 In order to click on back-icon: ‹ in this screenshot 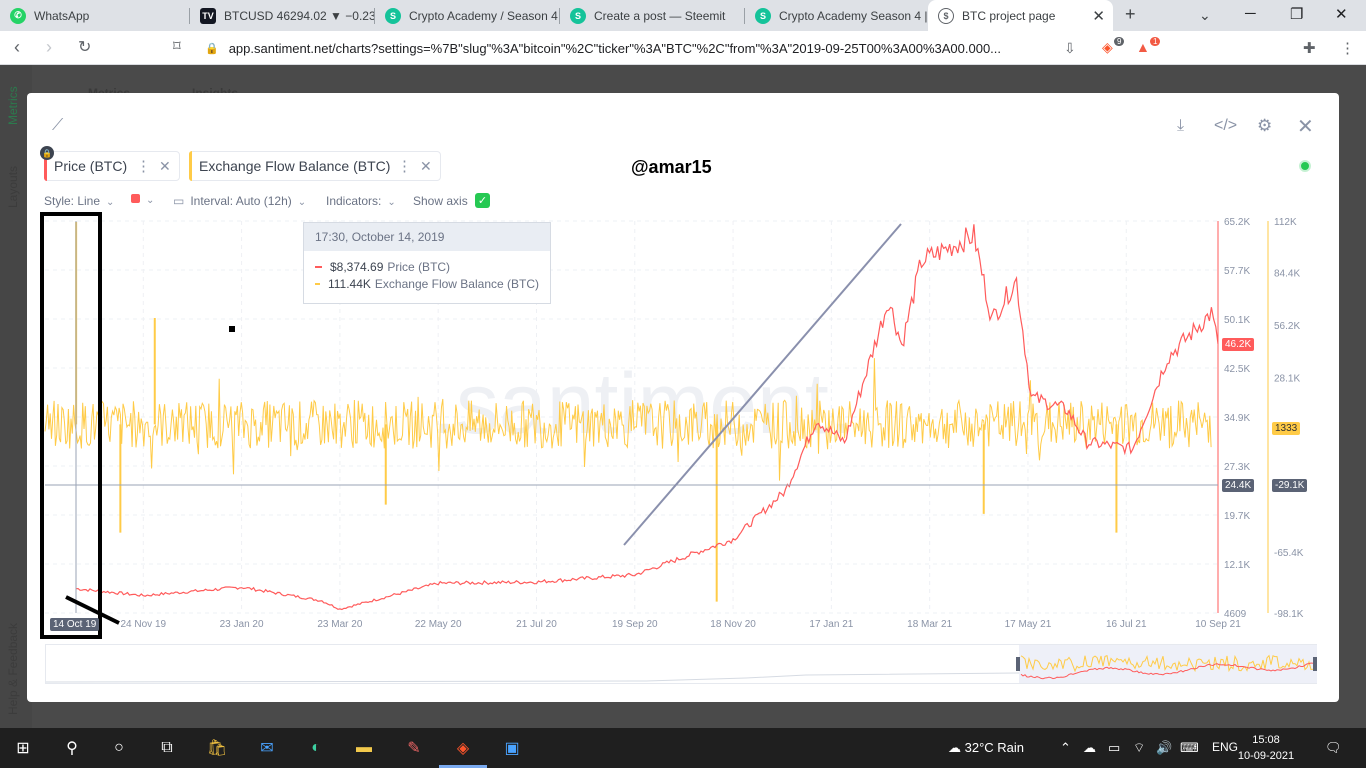, I will do `click(17, 47)`.